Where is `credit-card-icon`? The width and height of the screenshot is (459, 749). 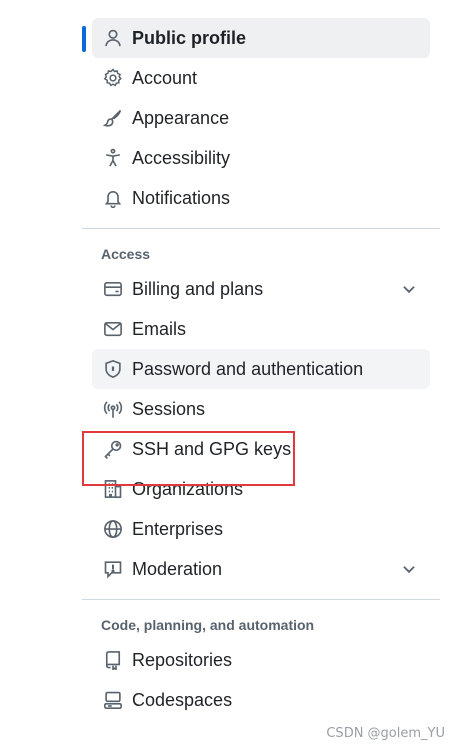
credit-card-icon is located at coordinates (113, 289).